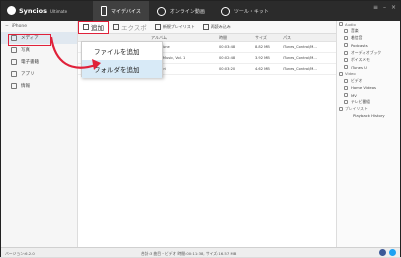 This screenshot has width=401, height=258. What do you see at coordinates (357, 80) in the screenshot?
I see `video-item-label: ビデオ` at bounding box center [357, 80].